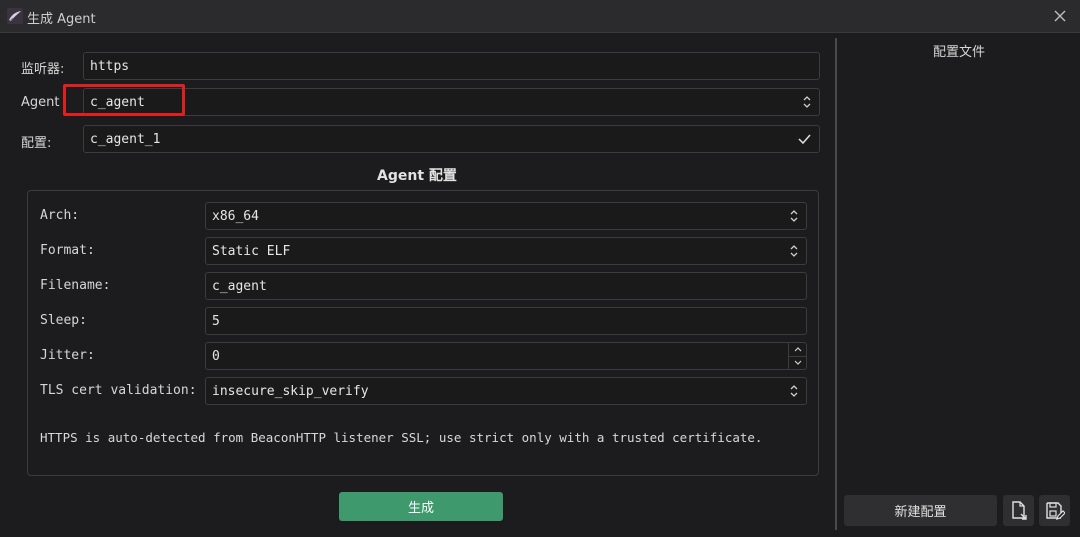  What do you see at coordinates (509, 356) in the screenshot?
I see `jitter-input` at bounding box center [509, 356].